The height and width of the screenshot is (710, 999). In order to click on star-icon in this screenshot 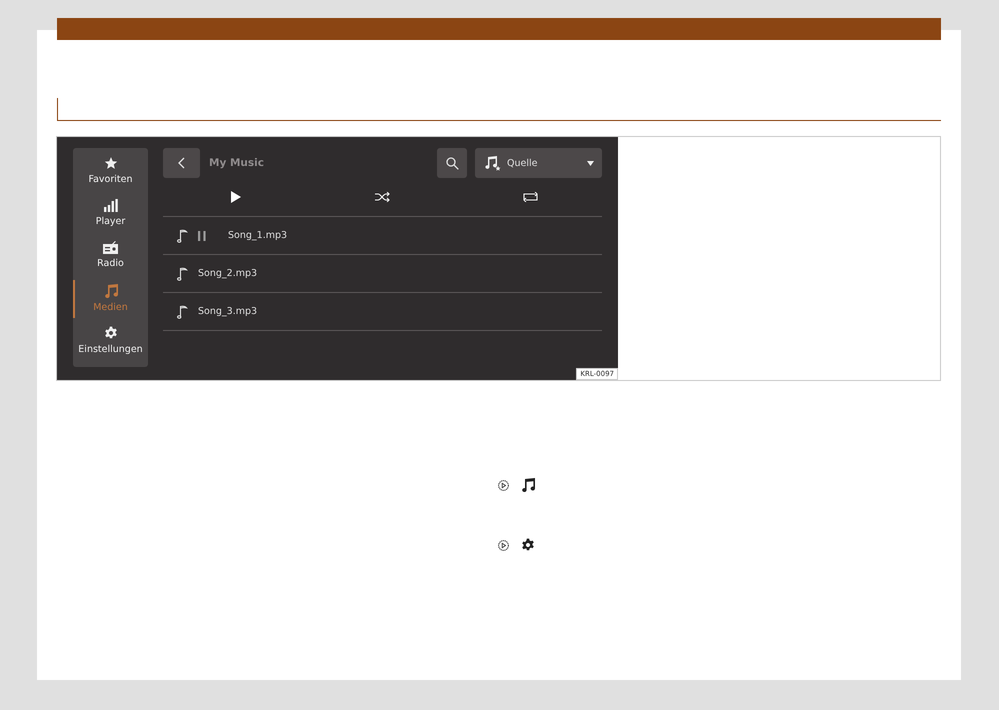, I will do `click(111, 163)`.